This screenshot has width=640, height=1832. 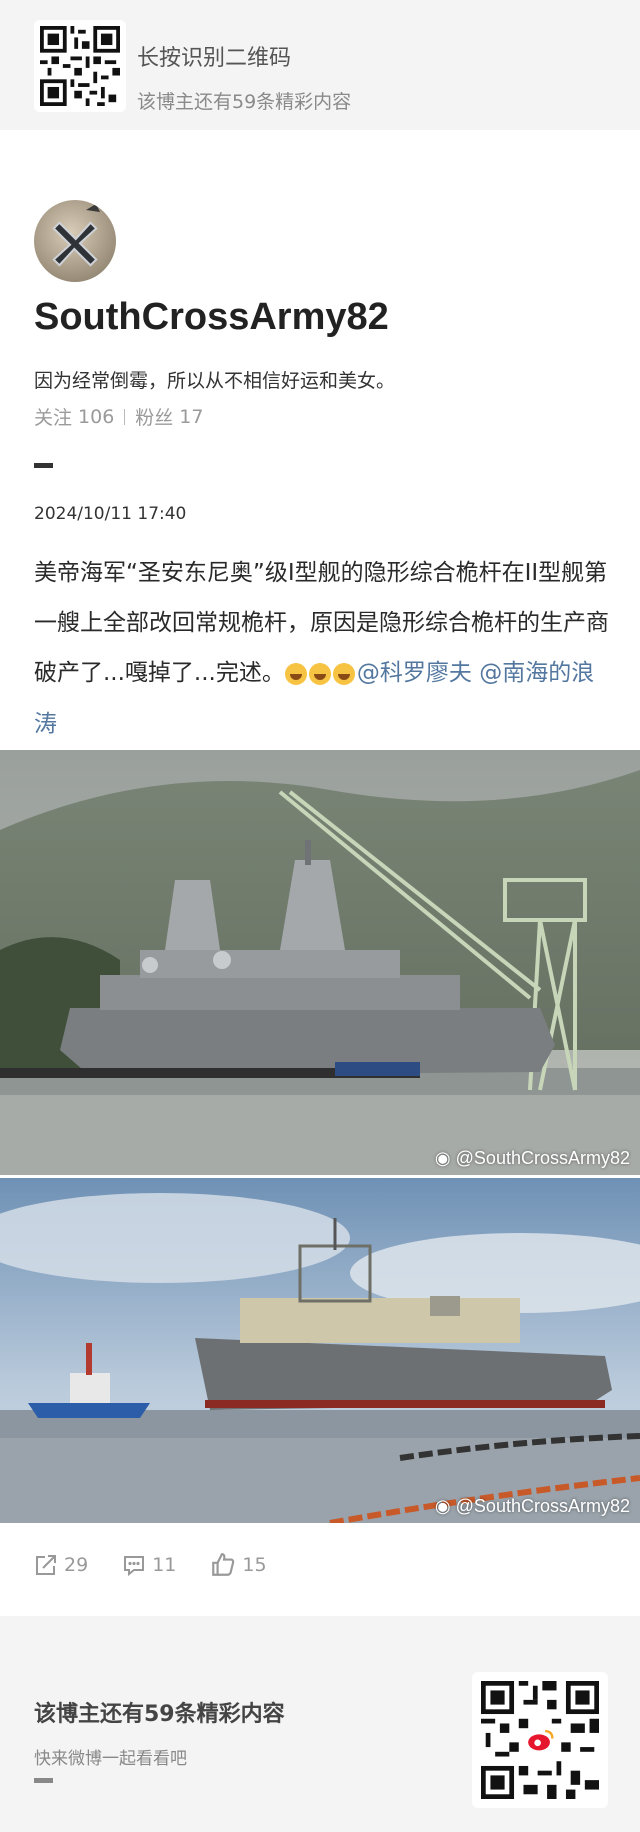 What do you see at coordinates (118, 416) in the screenshot?
I see `follow-stats: 关注 106 粉丝 17` at bounding box center [118, 416].